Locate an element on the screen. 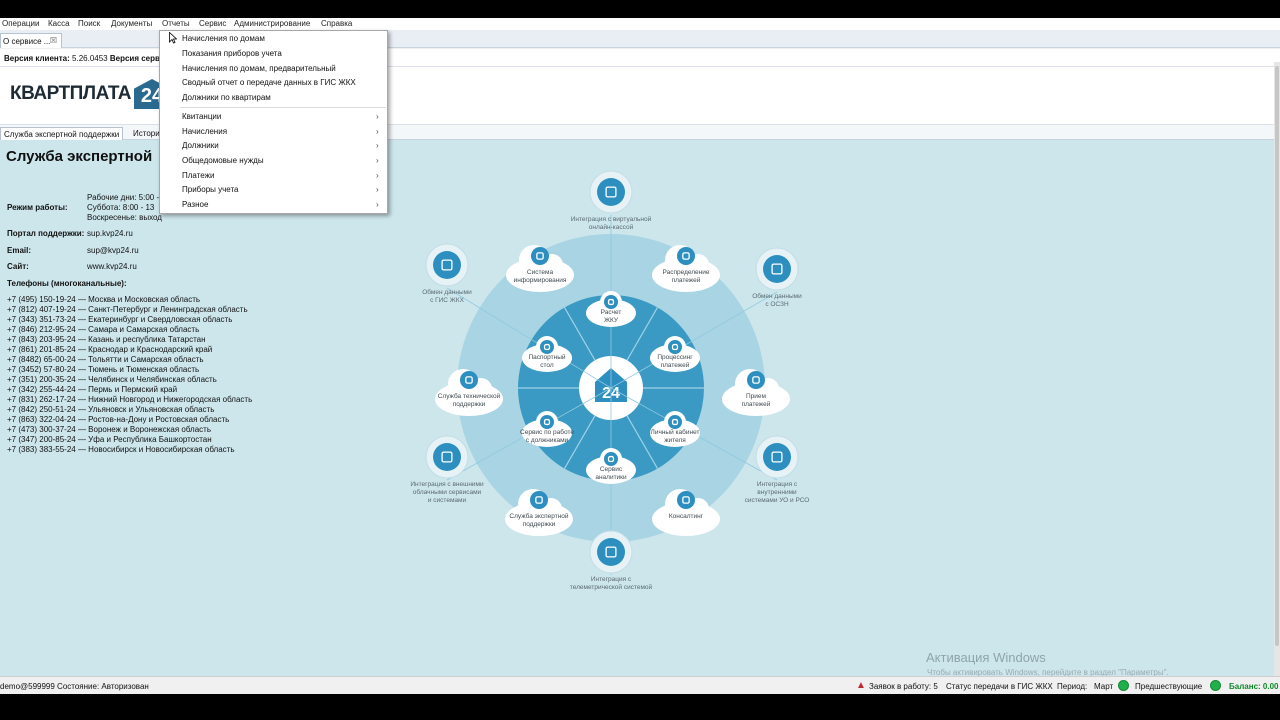  tab-about-service: О сервисе ... ☒ is located at coordinates (31, 40).